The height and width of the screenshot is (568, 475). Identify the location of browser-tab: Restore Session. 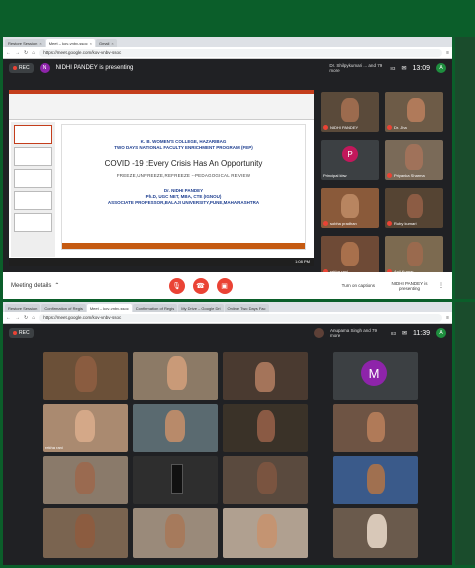
(23, 308).